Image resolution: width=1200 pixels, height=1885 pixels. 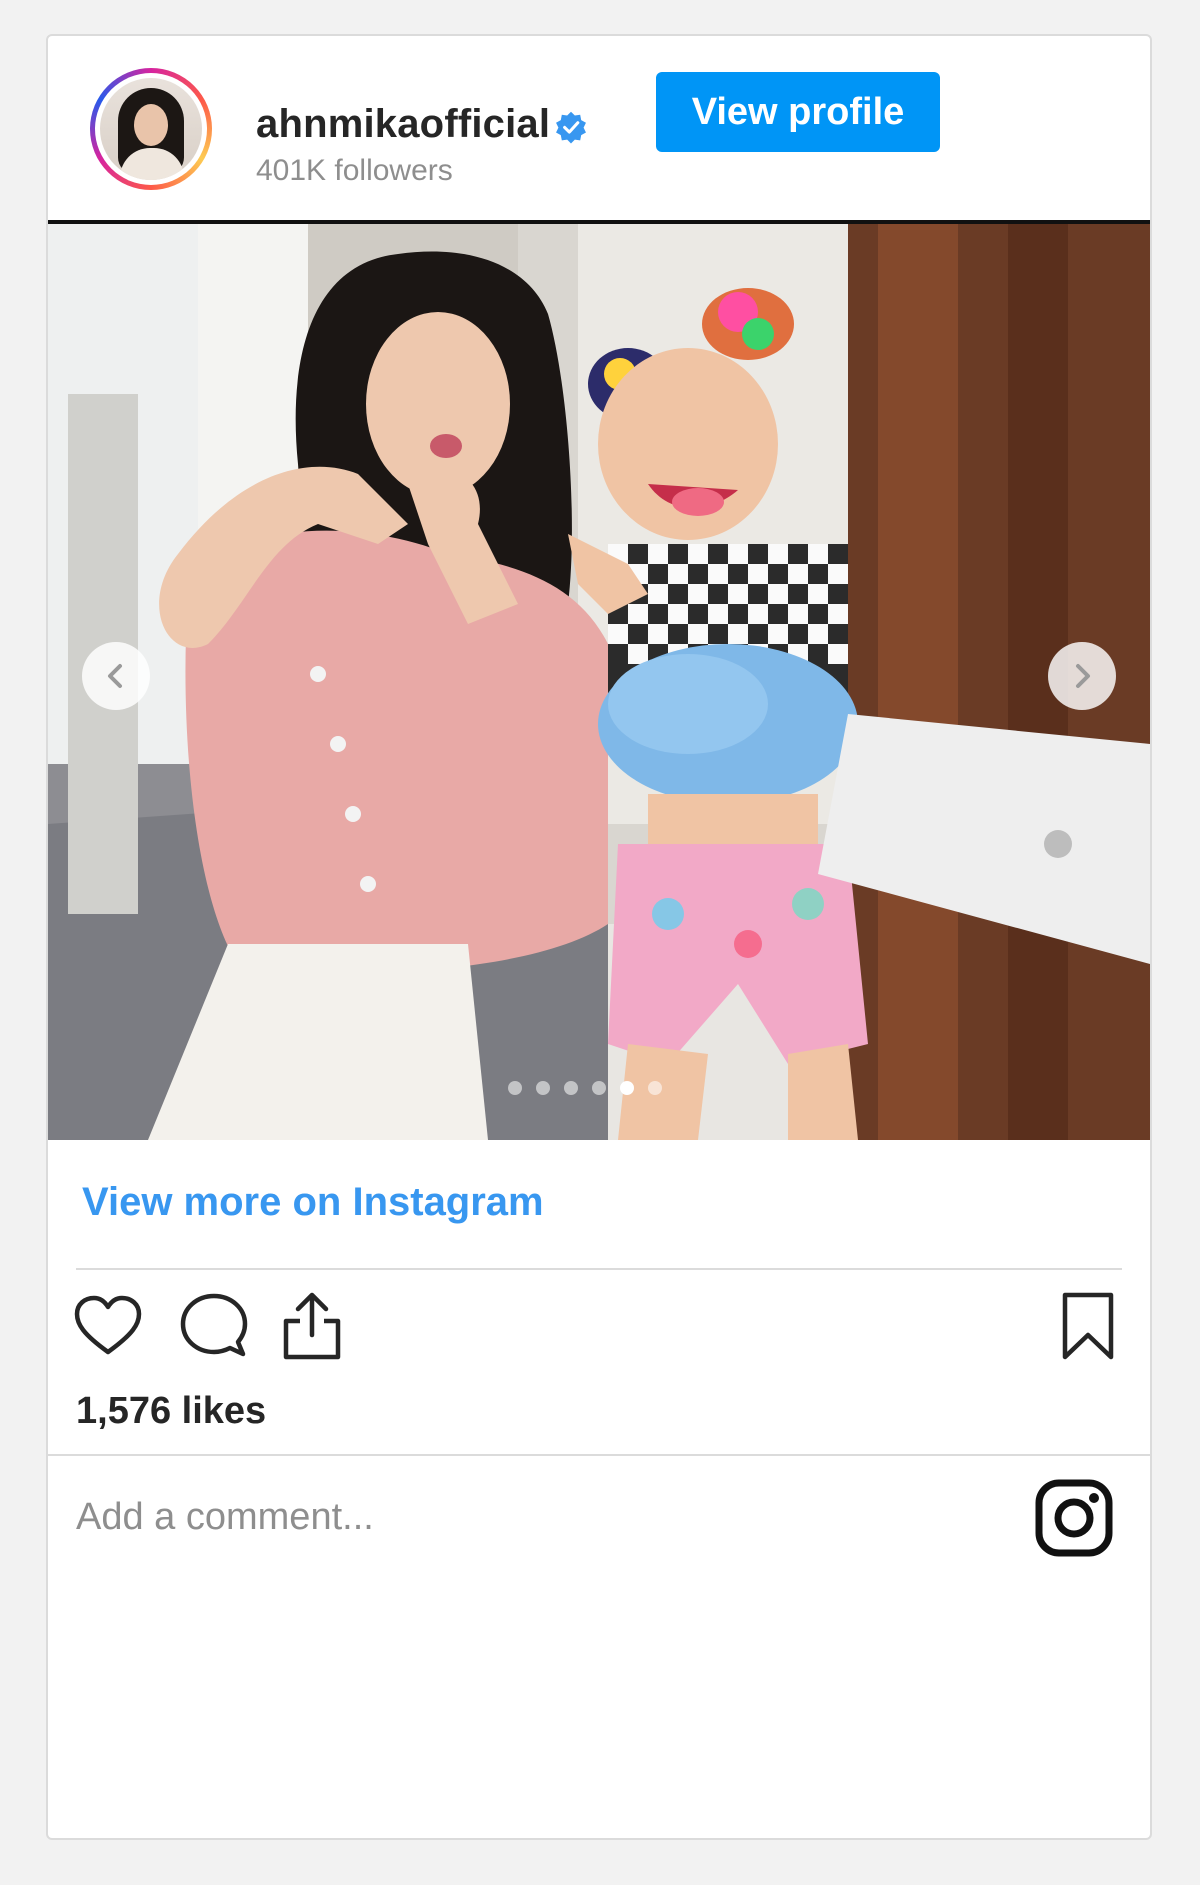 I want to click on heart-icon, so click(x=108, y=1325).